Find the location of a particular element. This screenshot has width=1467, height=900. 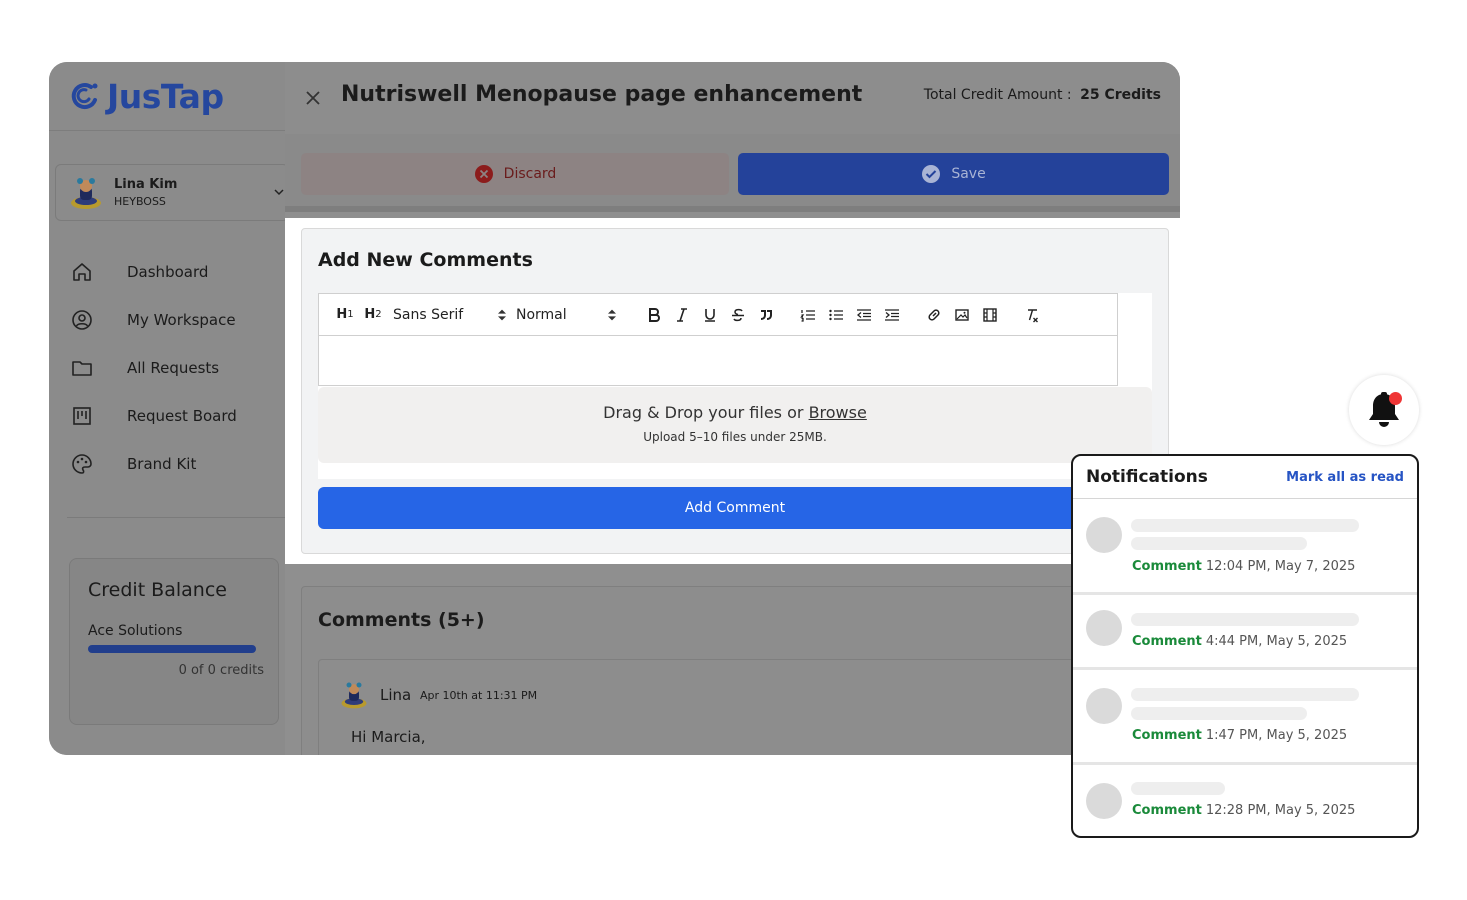

blockquote-button is located at coordinates (766, 315).